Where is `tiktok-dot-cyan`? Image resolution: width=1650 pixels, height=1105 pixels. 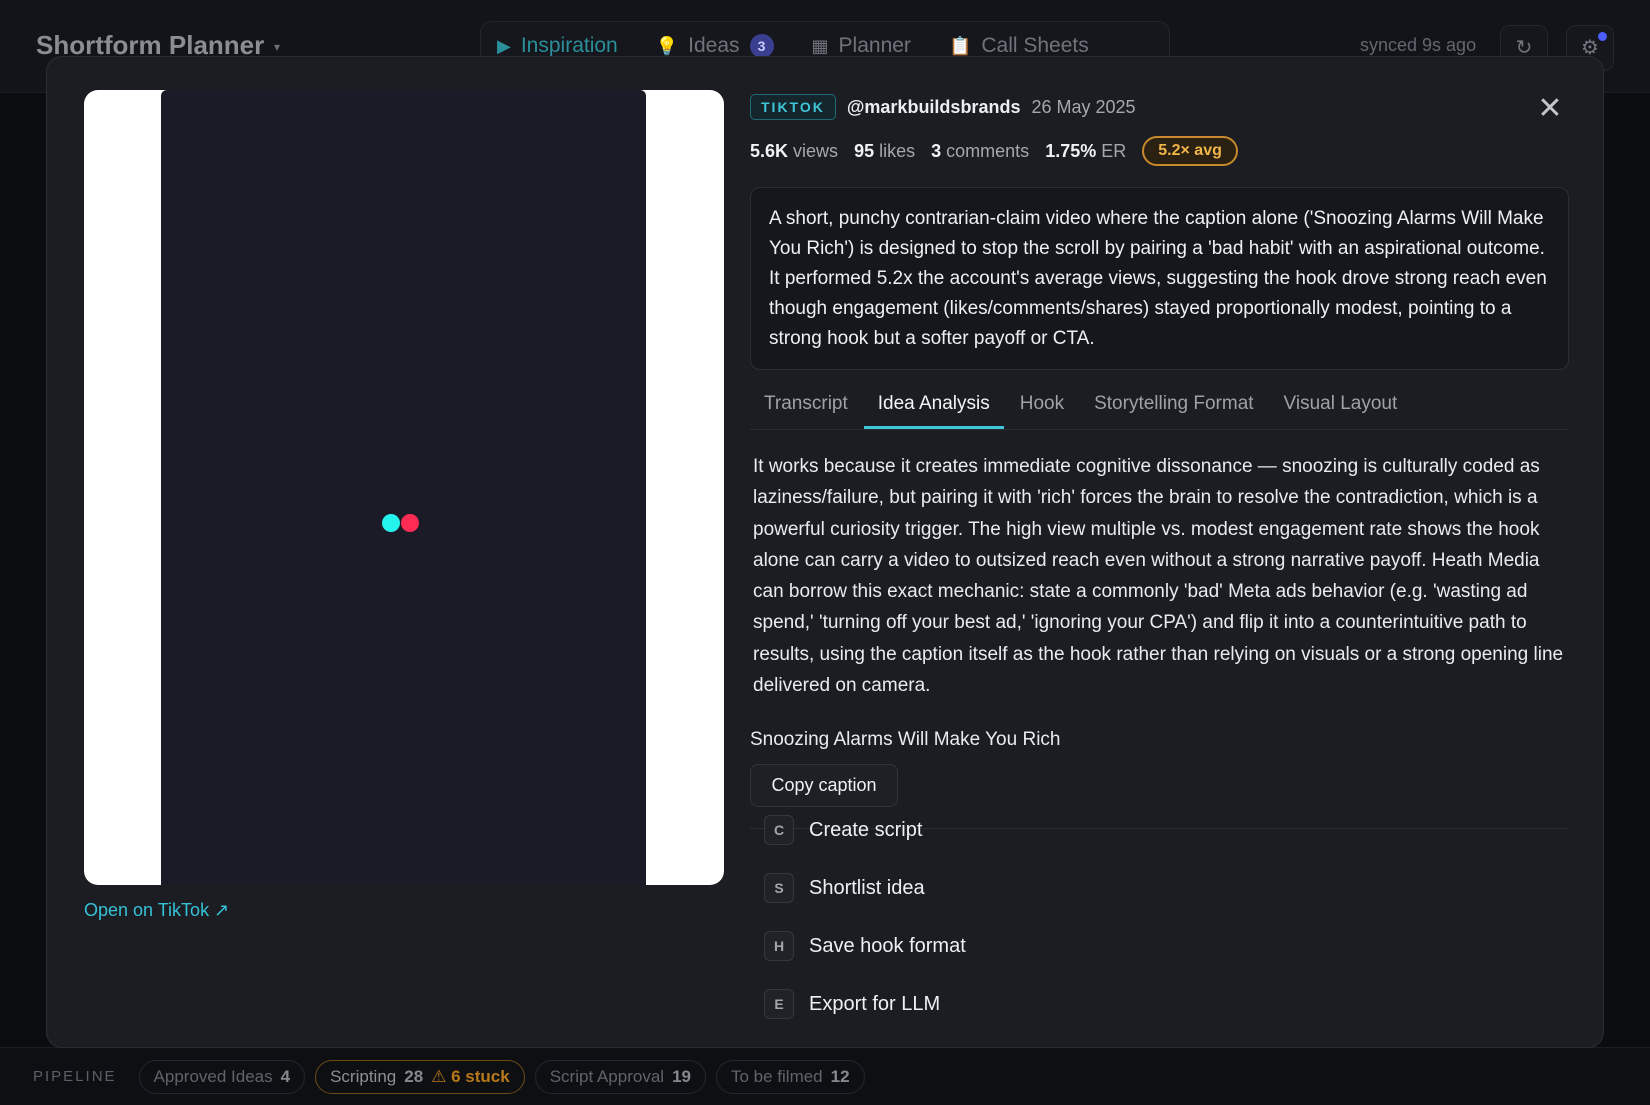
tiktok-dot-cyan is located at coordinates (391, 523).